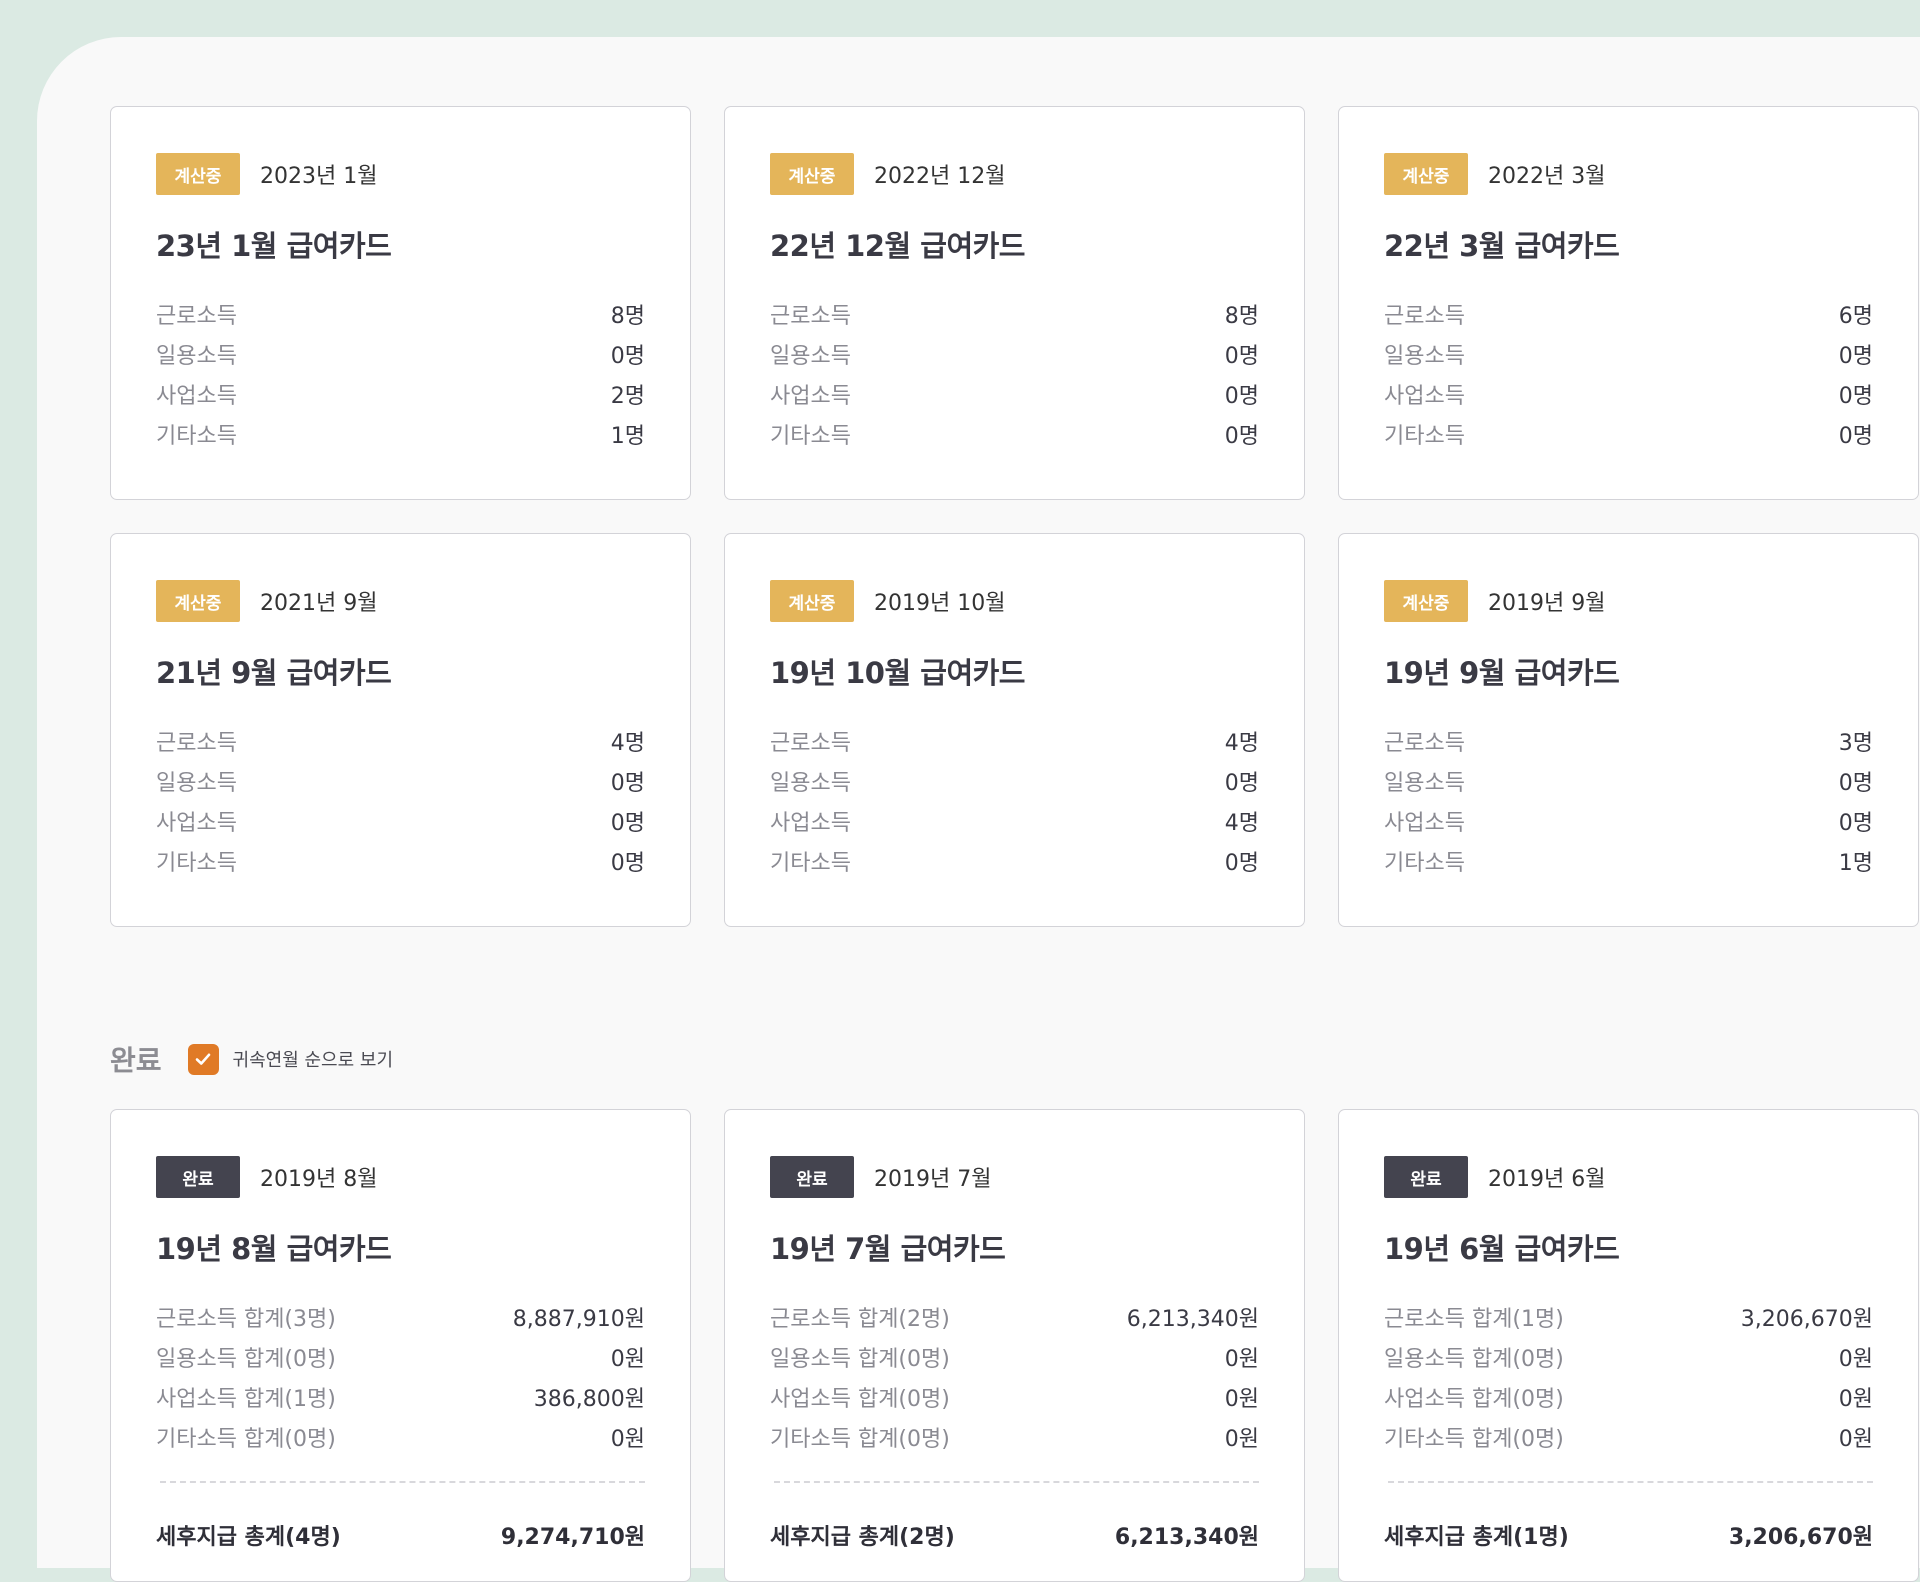  What do you see at coordinates (1186, 1537) in the screenshot?
I see `total-amount: 6,213,340원` at bounding box center [1186, 1537].